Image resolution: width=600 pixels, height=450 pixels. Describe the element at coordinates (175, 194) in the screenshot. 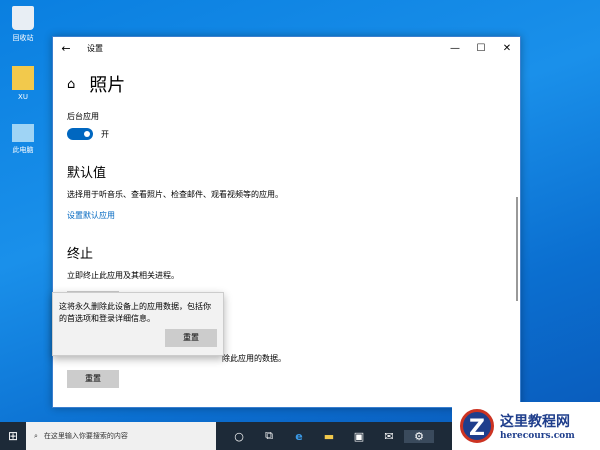

I see `defaults-description: 选择用于听音乐、查看照片、检查邮件、观看视频等的应用。` at that location.